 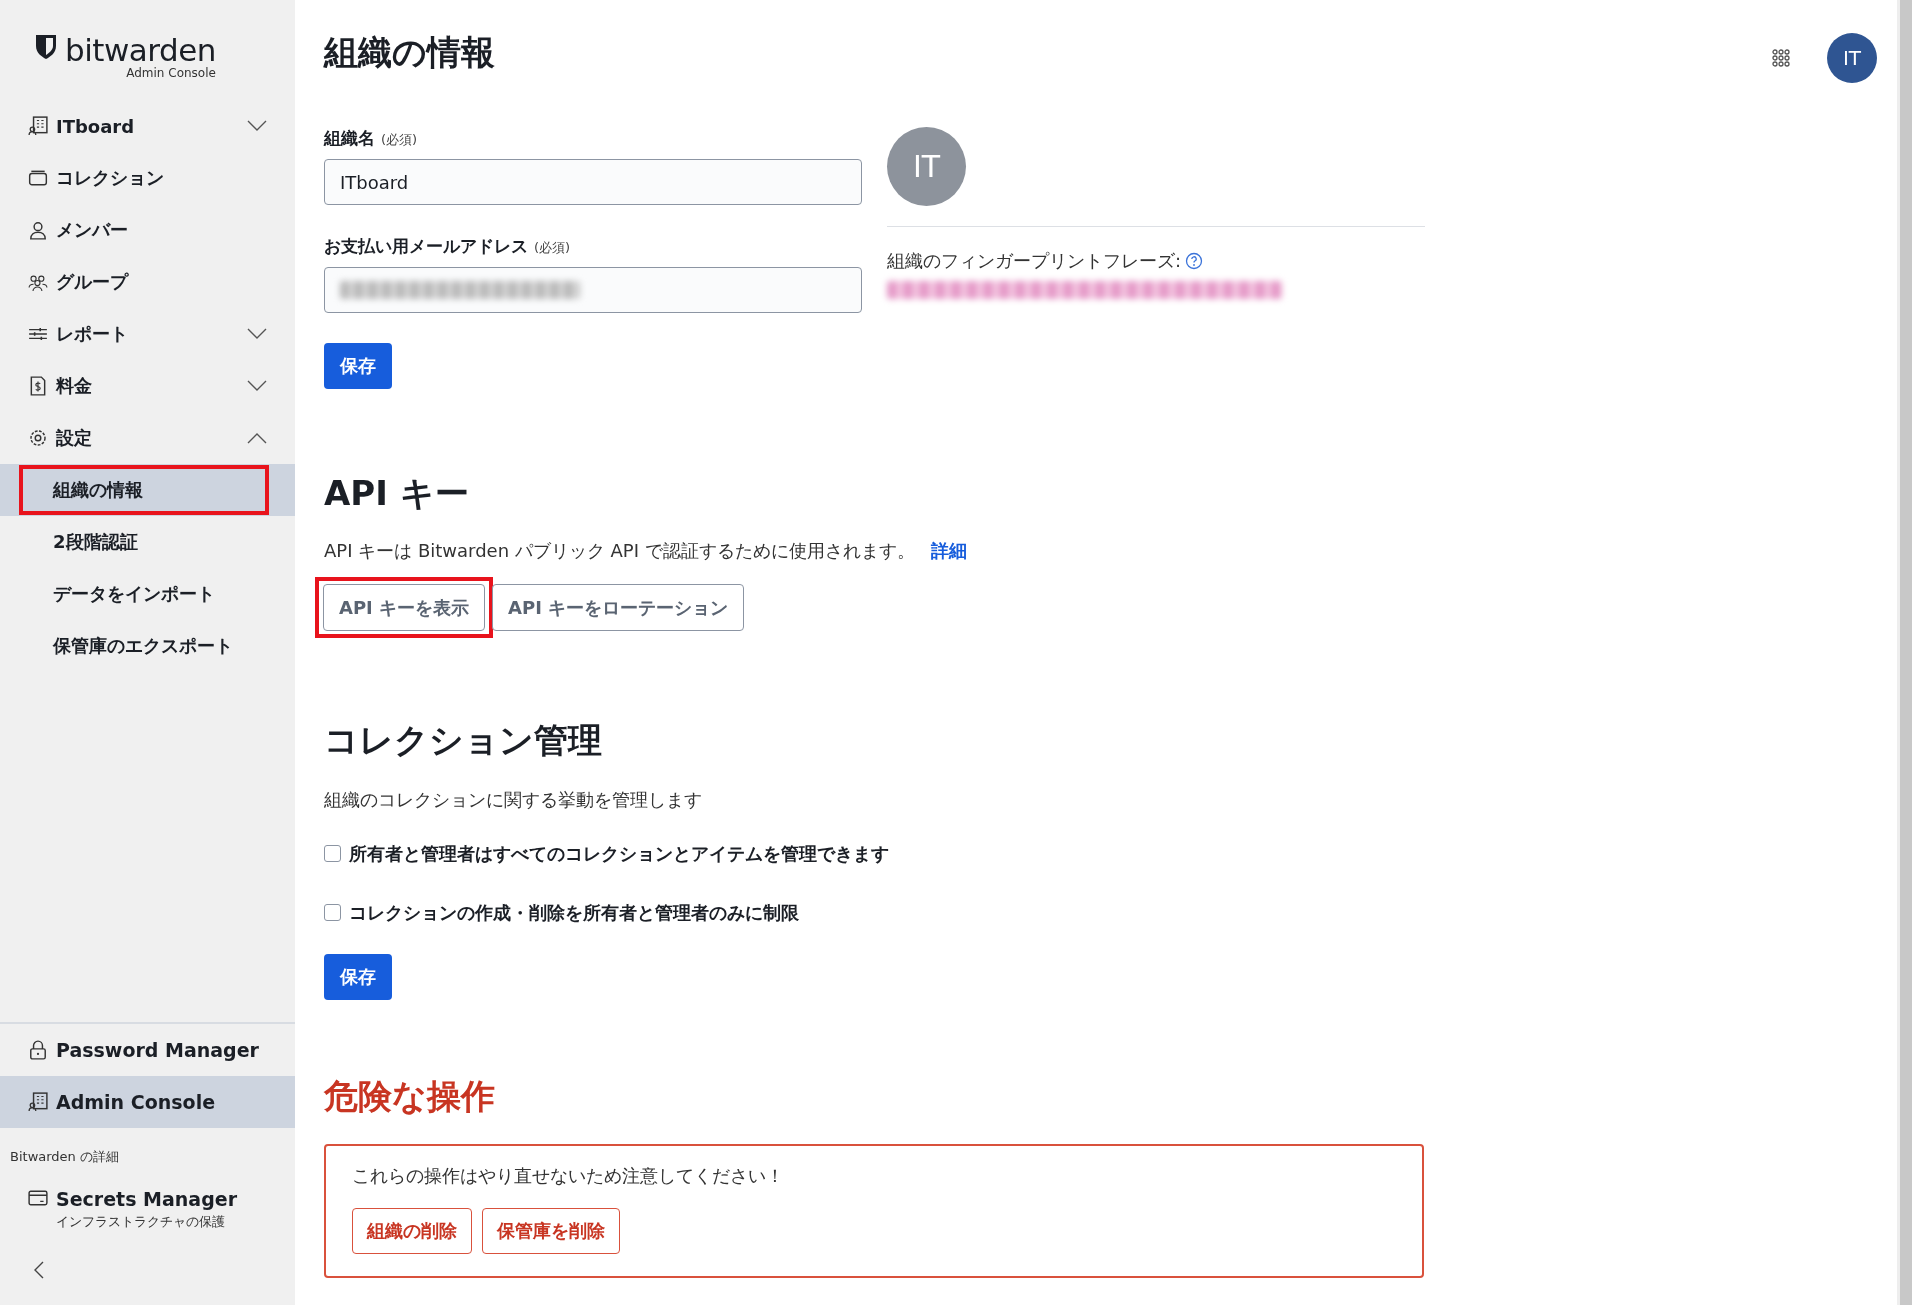 What do you see at coordinates (147, 438) in the screenshot?
I see `nav-item: 設定` at bounding box center [147, 438].